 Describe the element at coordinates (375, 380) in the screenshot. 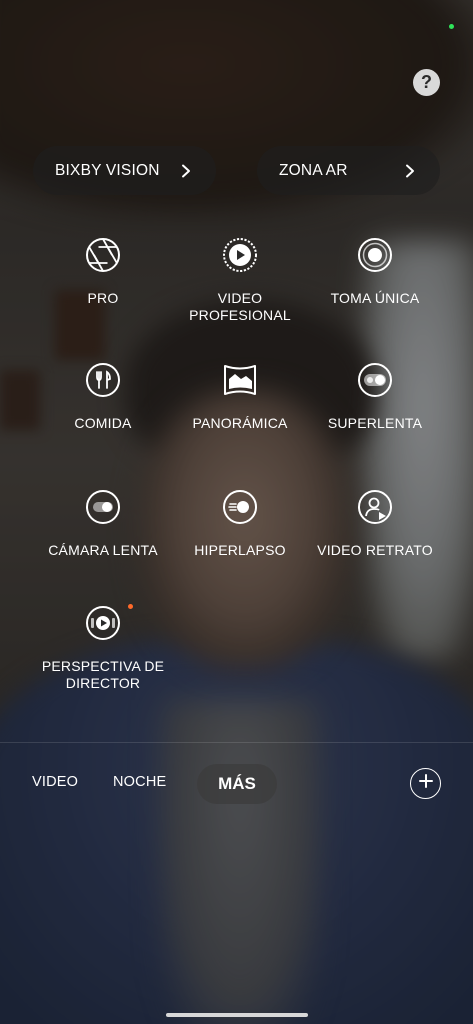

I see `super-slow-icon` at that location.